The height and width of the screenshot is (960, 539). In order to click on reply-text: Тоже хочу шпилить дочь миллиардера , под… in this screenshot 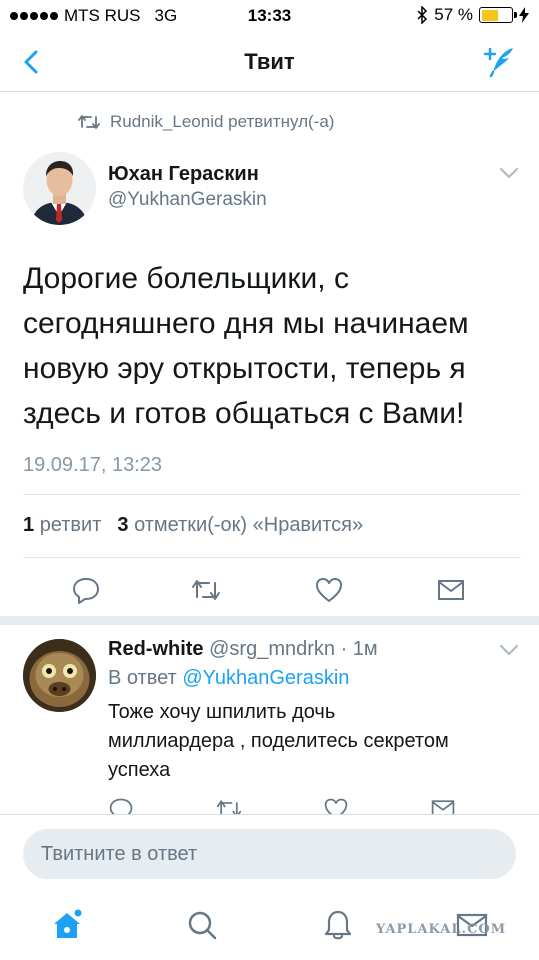, I will do `click(313, 741)`.